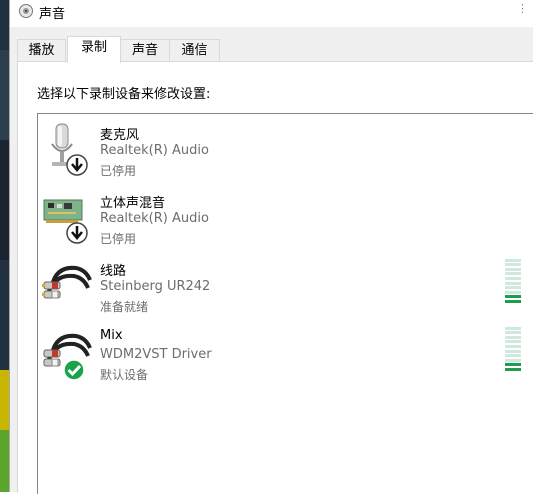 This screenshot has height=494, width=533. Describe the element at coordinates (285, 216) in the screenshot. I see `list-item: 立体声混音 Realtek(R) Audio 已停用` at that location.